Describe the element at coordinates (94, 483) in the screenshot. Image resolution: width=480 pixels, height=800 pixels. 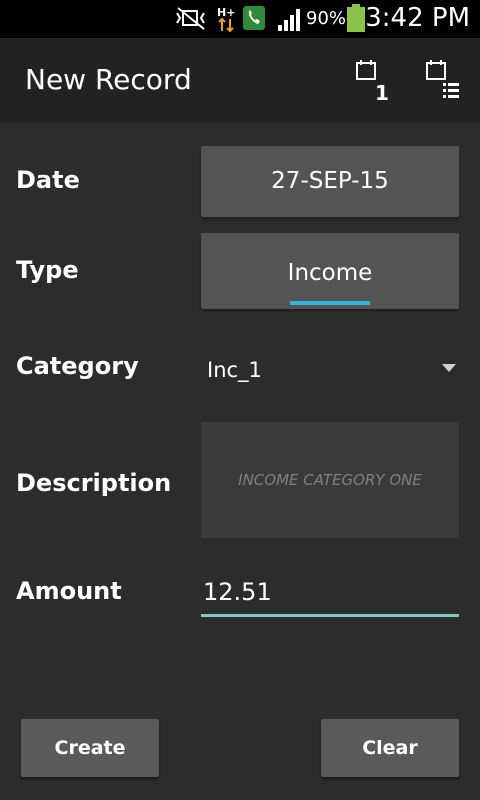
I see `description-label: Description` at that location.